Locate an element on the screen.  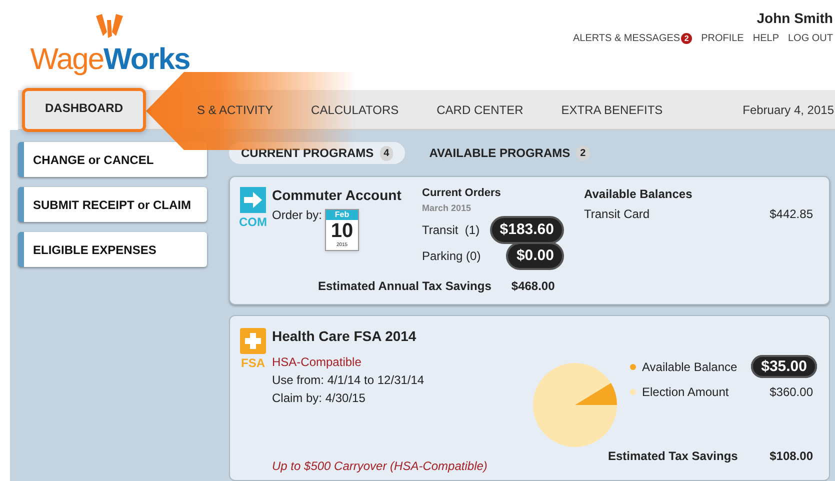
claim-by-text: Claim by: 4/30/15 is located at coordinates (319, 398).